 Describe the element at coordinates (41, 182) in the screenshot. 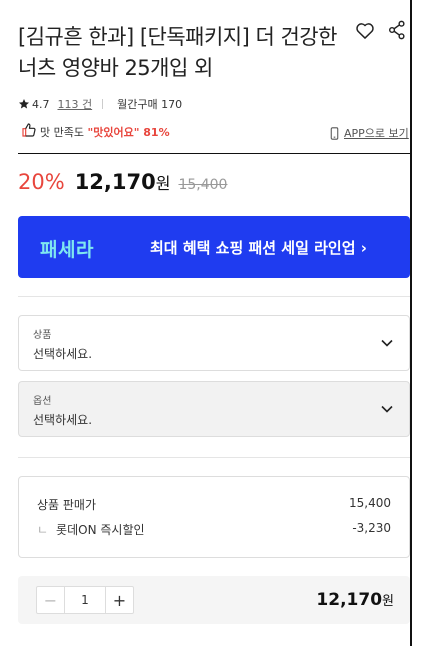

I see `discount-rate: 20%` at that location.